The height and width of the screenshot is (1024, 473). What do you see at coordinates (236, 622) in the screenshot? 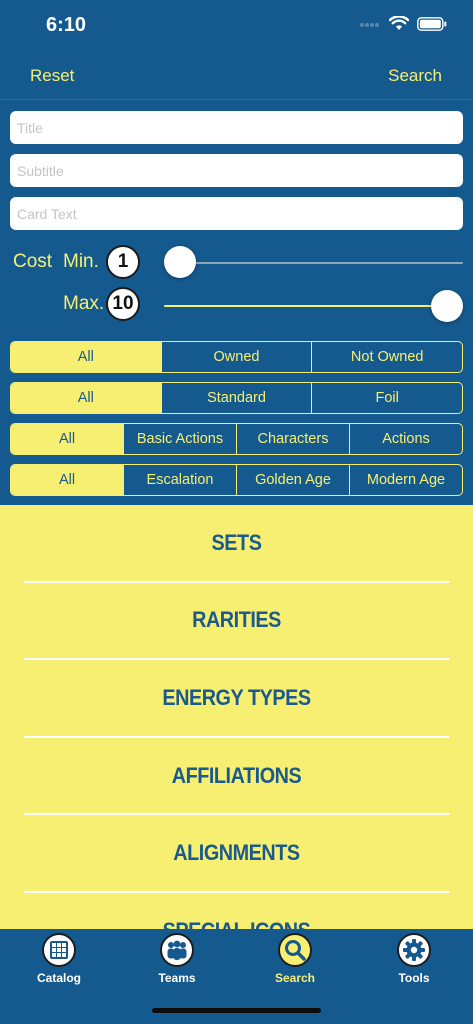
I see `category-rarities: RARITIES` at bounding box center [236, 622].